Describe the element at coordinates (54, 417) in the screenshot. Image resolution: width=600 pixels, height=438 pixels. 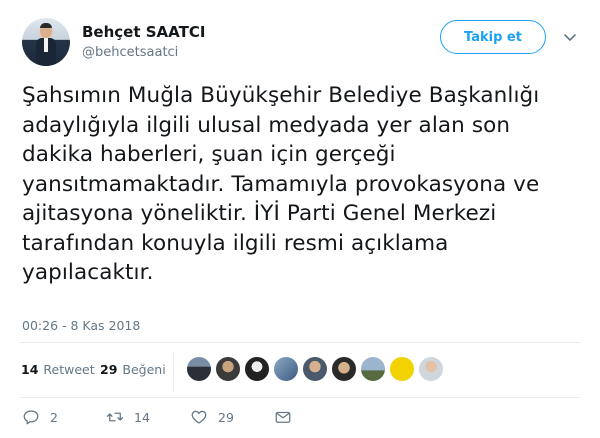
I see `reply-count: 2` at that location.